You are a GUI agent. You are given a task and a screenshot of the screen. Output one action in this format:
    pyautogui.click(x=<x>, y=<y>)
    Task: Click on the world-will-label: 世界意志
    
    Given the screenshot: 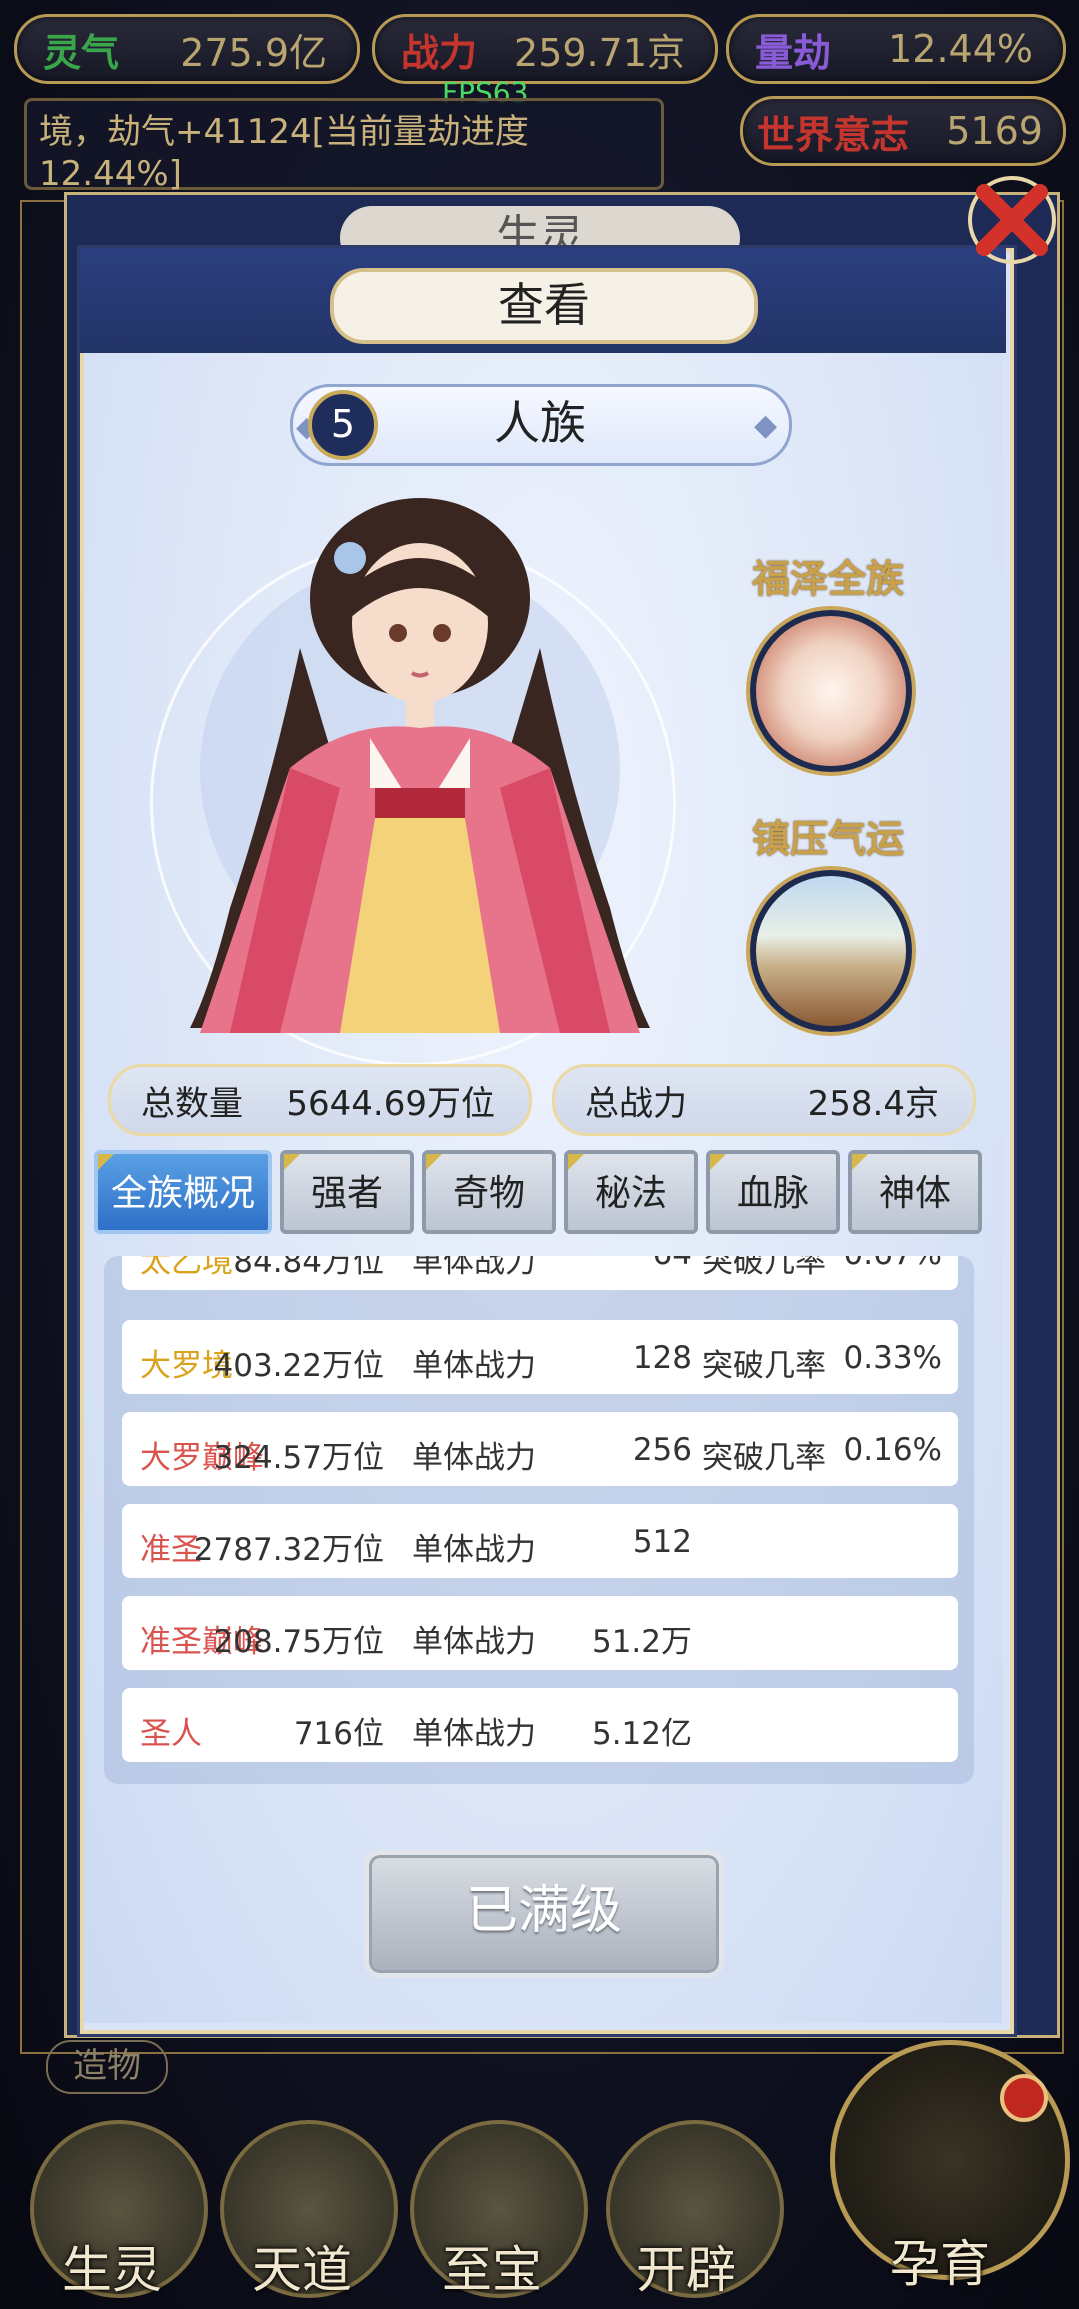 What is the action you would take?
    pyautogui.click(x=833, y=134)
    